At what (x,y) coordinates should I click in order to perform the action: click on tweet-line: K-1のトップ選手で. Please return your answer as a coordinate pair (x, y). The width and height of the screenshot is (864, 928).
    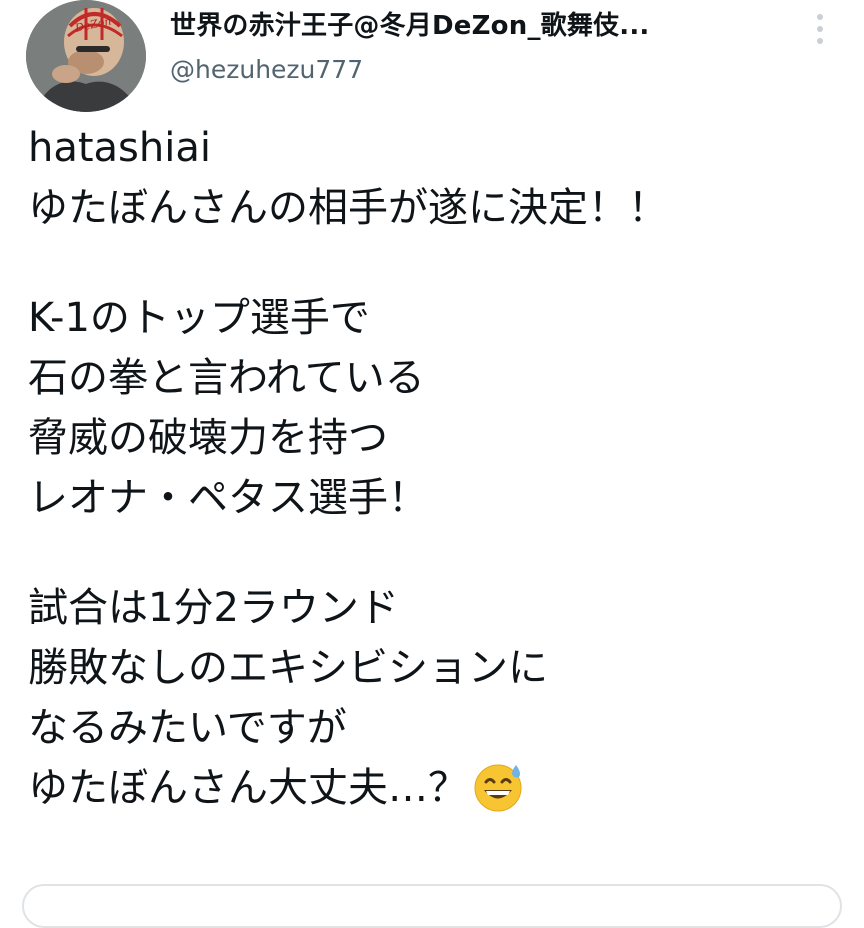
    Looking at the image, I should click on (199, 318).